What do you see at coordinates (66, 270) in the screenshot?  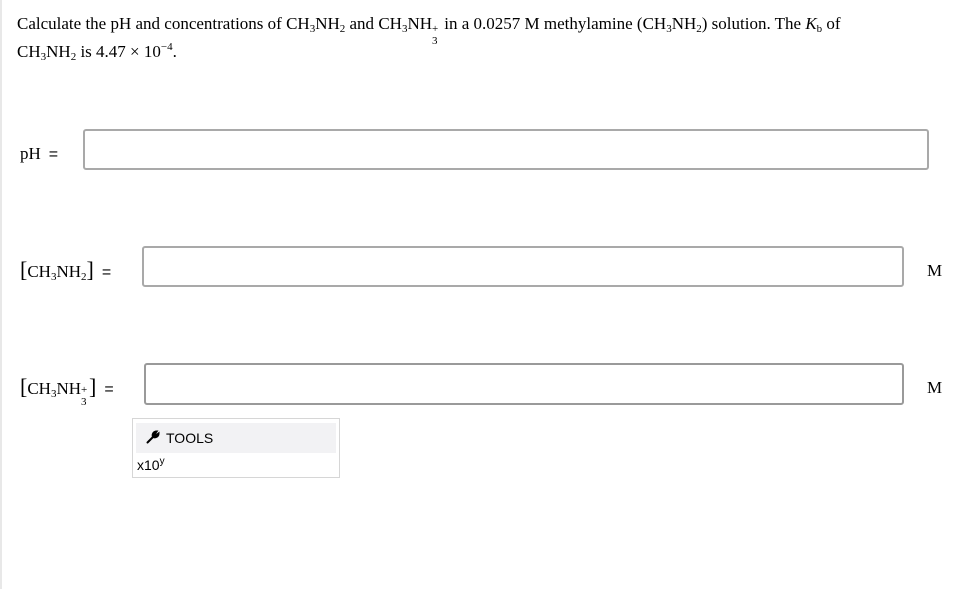 I see `ch3nh2-concentration-label: [CH3NH2] =` at bounding box center [66, 270].